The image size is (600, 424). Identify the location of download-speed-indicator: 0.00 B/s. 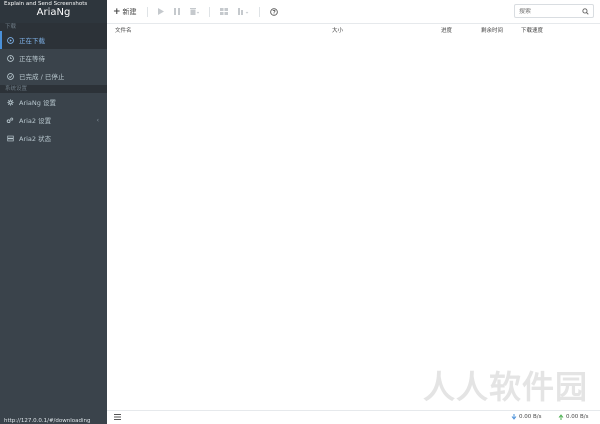
(526, 417).